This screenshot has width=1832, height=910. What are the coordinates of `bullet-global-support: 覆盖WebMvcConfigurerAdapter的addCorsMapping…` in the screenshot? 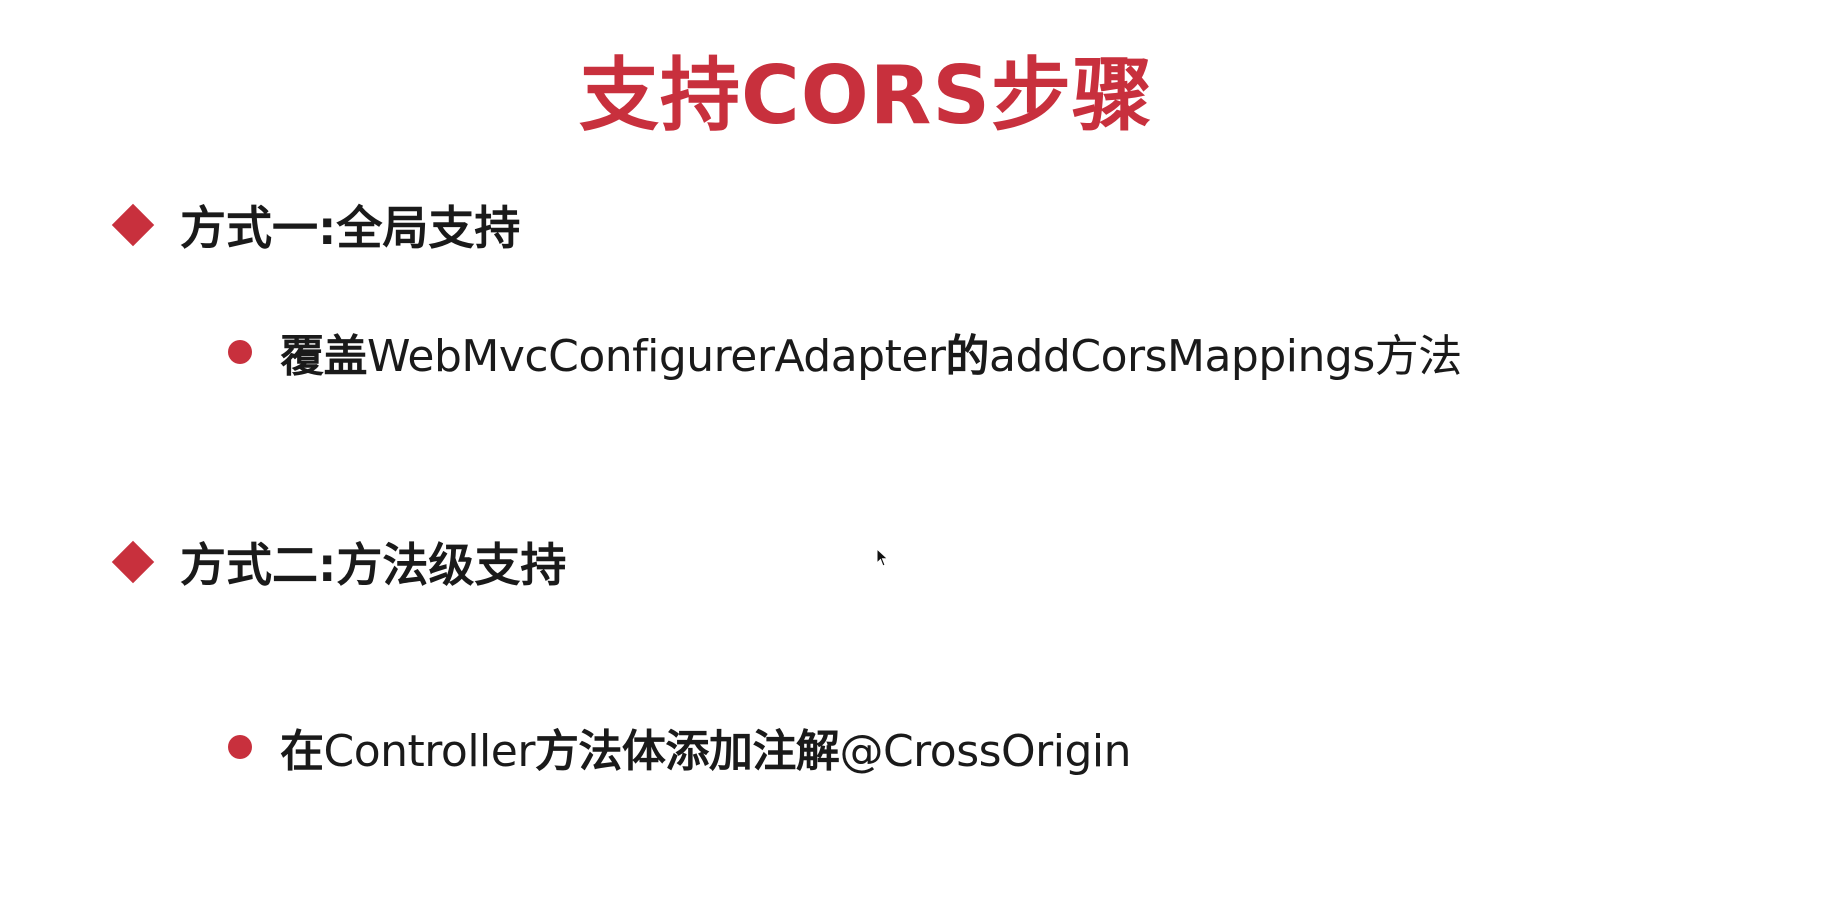 It's located at (845, 352).